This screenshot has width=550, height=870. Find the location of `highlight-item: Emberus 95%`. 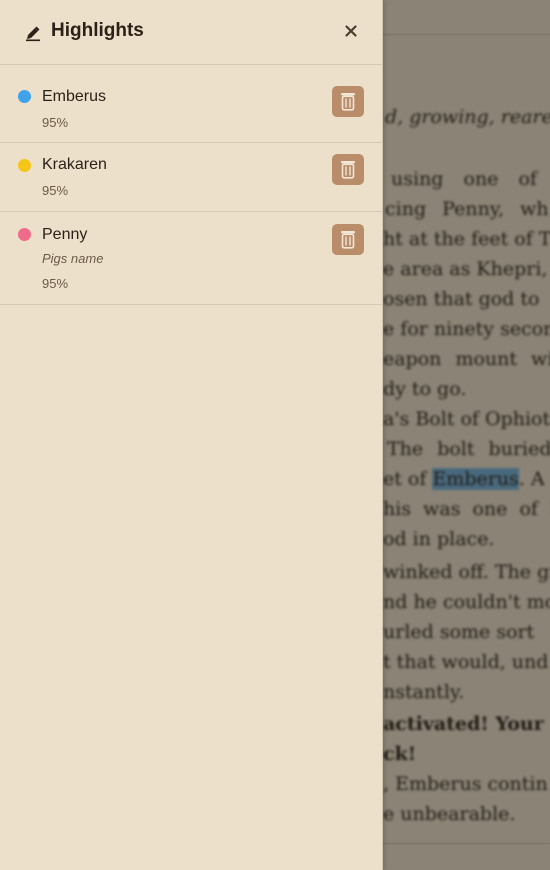

highlight-item: Emberus 95% is located at coordinates (191, 104).